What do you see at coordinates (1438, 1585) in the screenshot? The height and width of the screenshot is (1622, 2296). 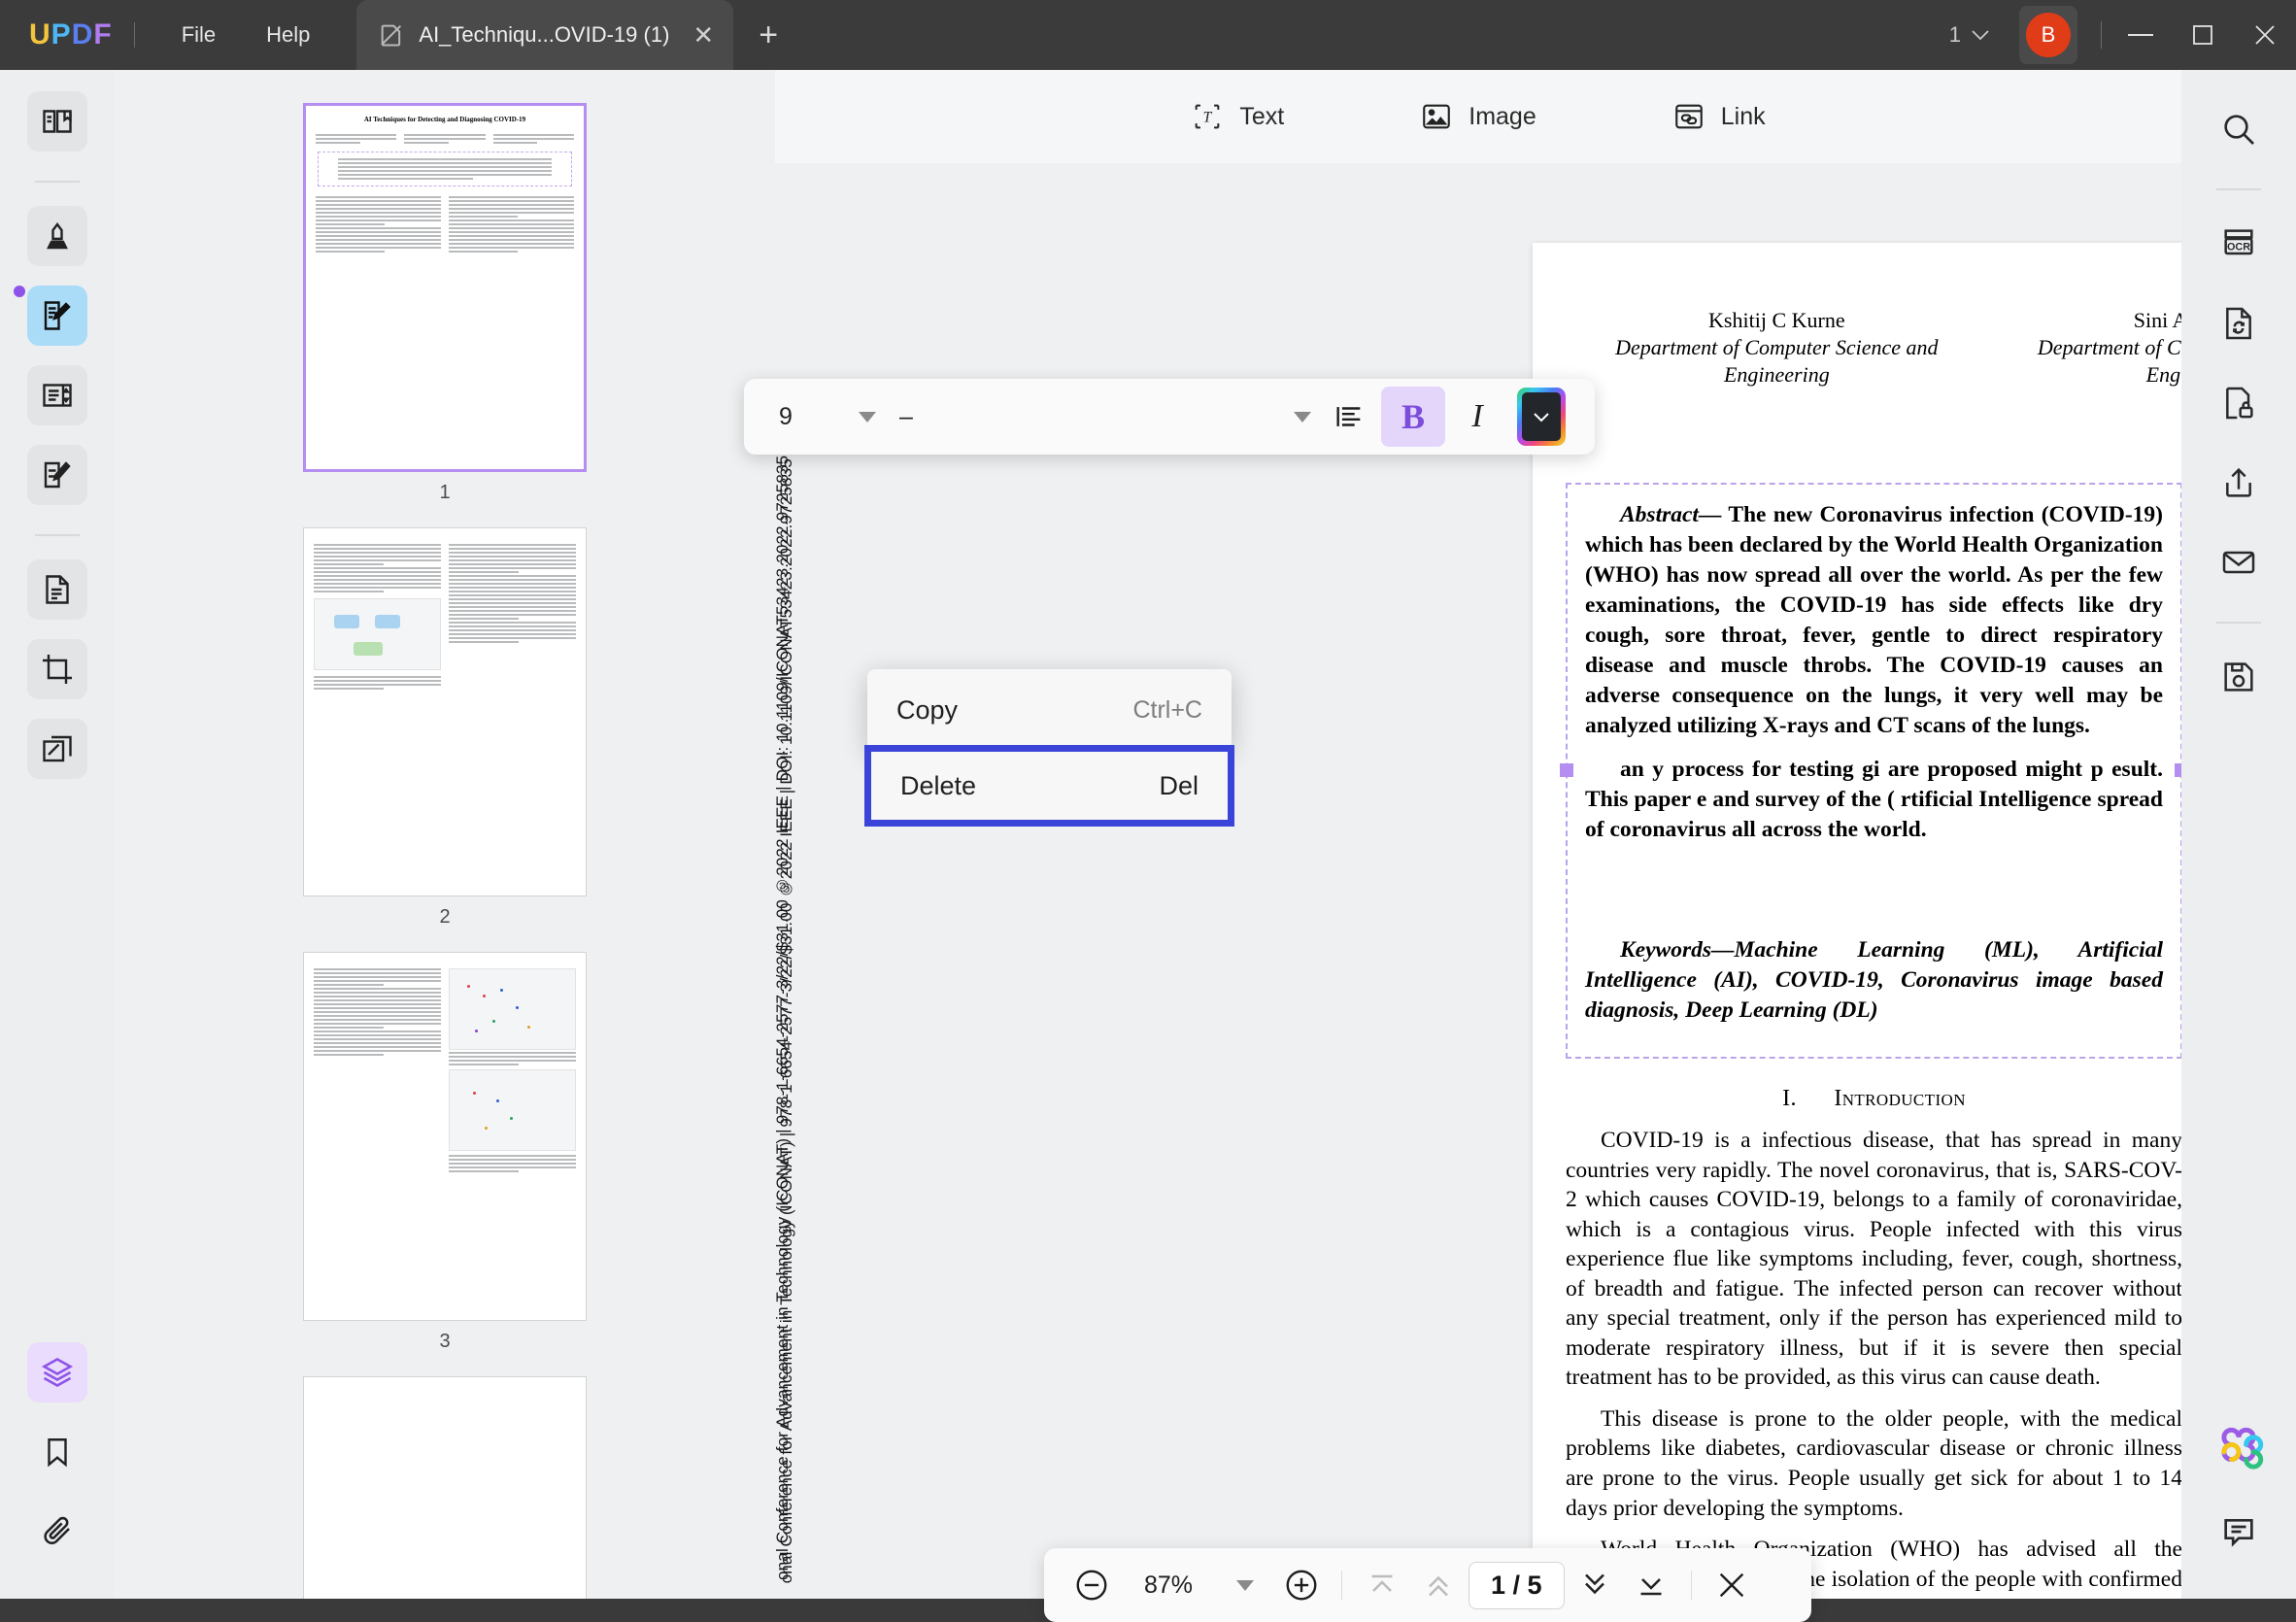 I see `prev-page-button` at bounding box center [1438, 1585].